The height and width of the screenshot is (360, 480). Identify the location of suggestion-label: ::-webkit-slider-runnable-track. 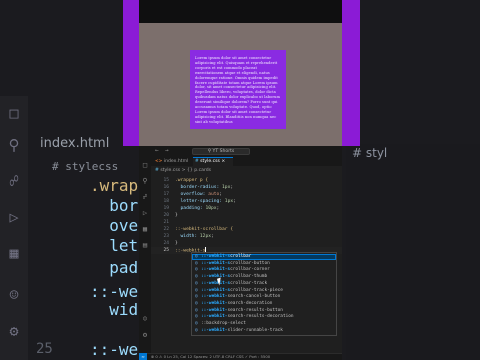
(242, 330).